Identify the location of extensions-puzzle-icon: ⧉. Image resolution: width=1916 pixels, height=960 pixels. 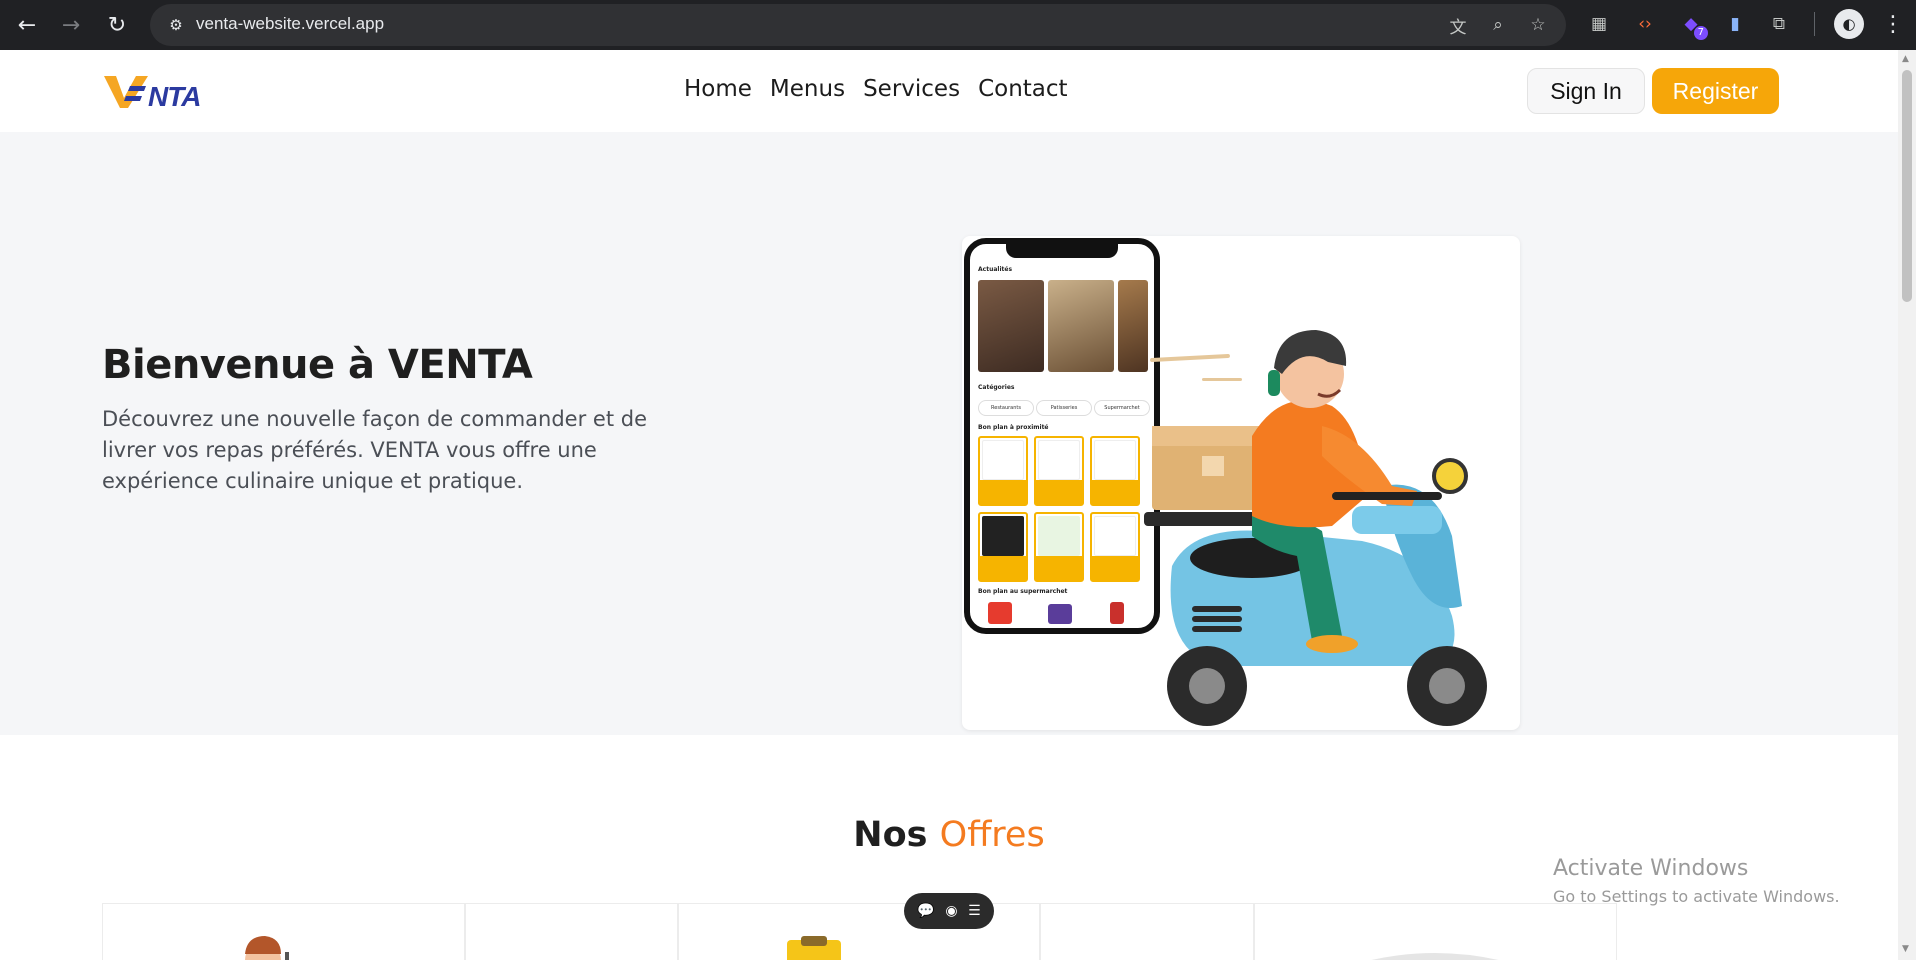
(1779, 24).